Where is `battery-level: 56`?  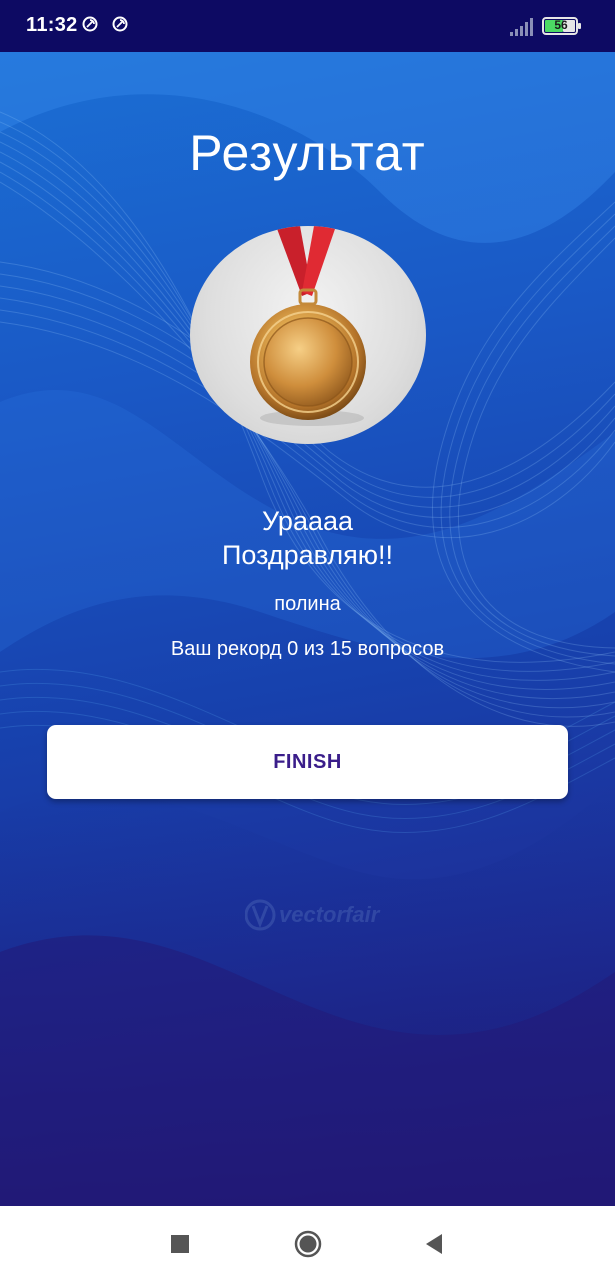
battery-level: 56 is located at coordinates (561, 25).